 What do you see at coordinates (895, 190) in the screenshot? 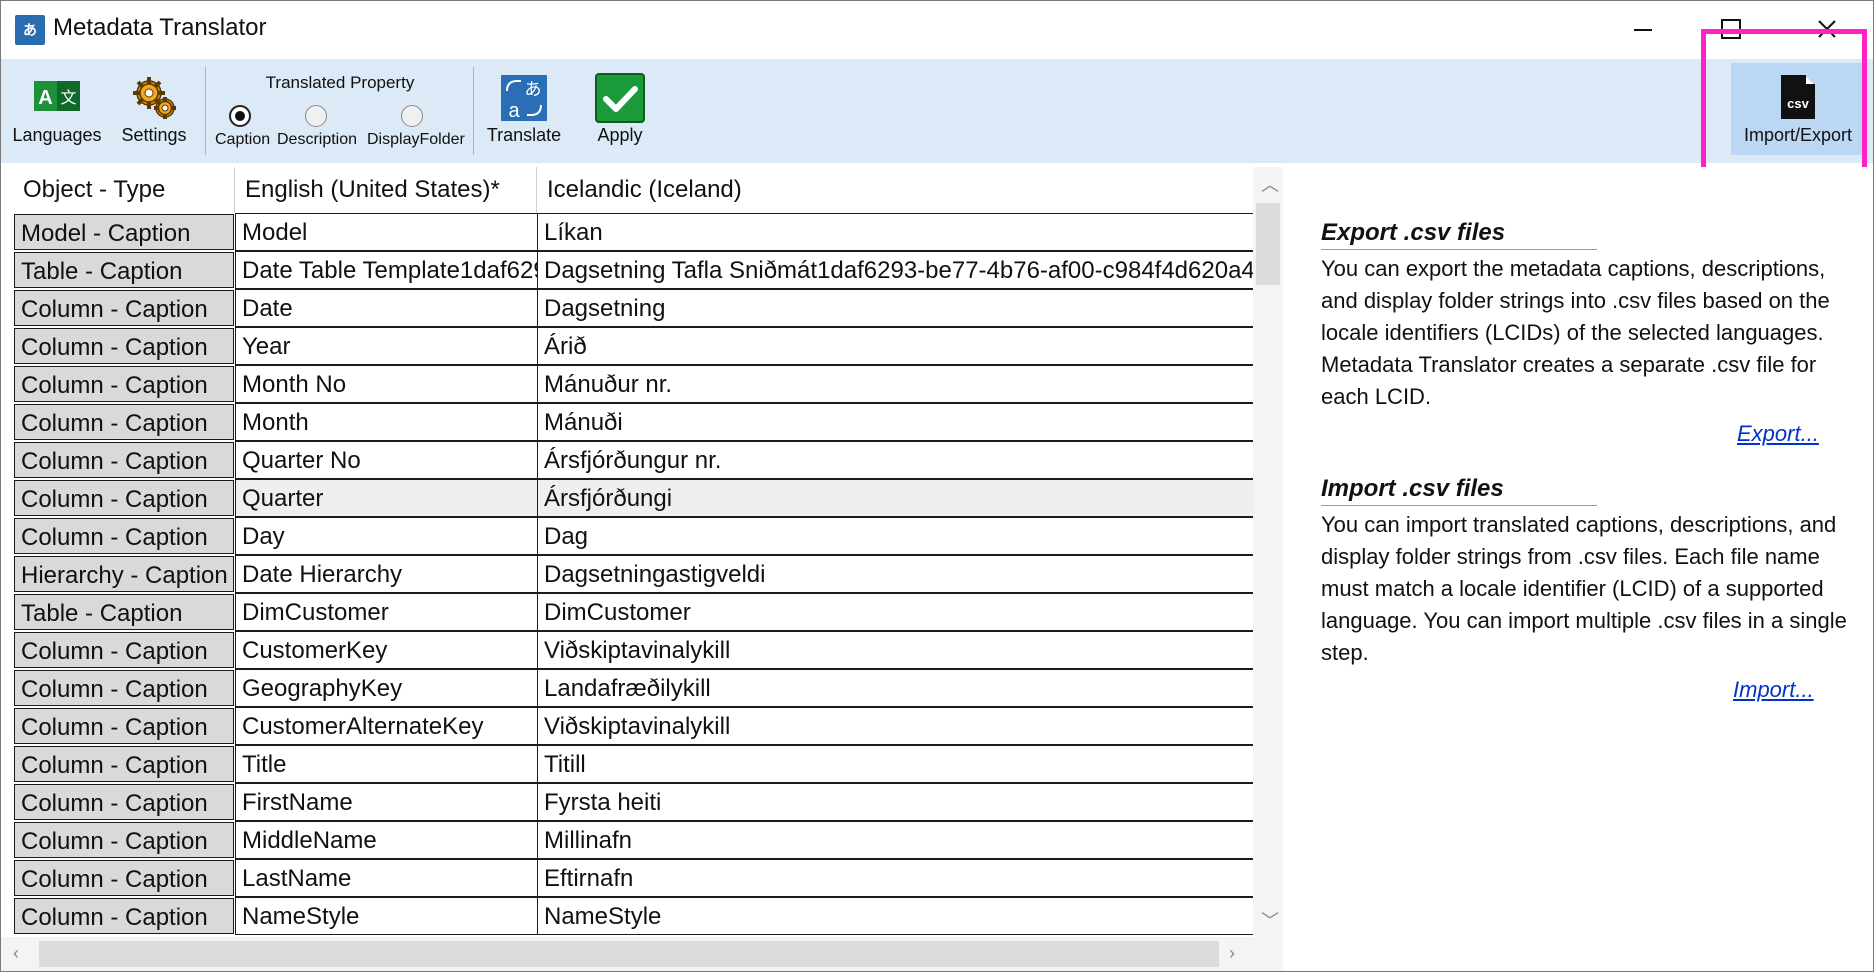
I see `column-header-icelandic: Icelandic (Iceland)` at bounding box center [895, 190].